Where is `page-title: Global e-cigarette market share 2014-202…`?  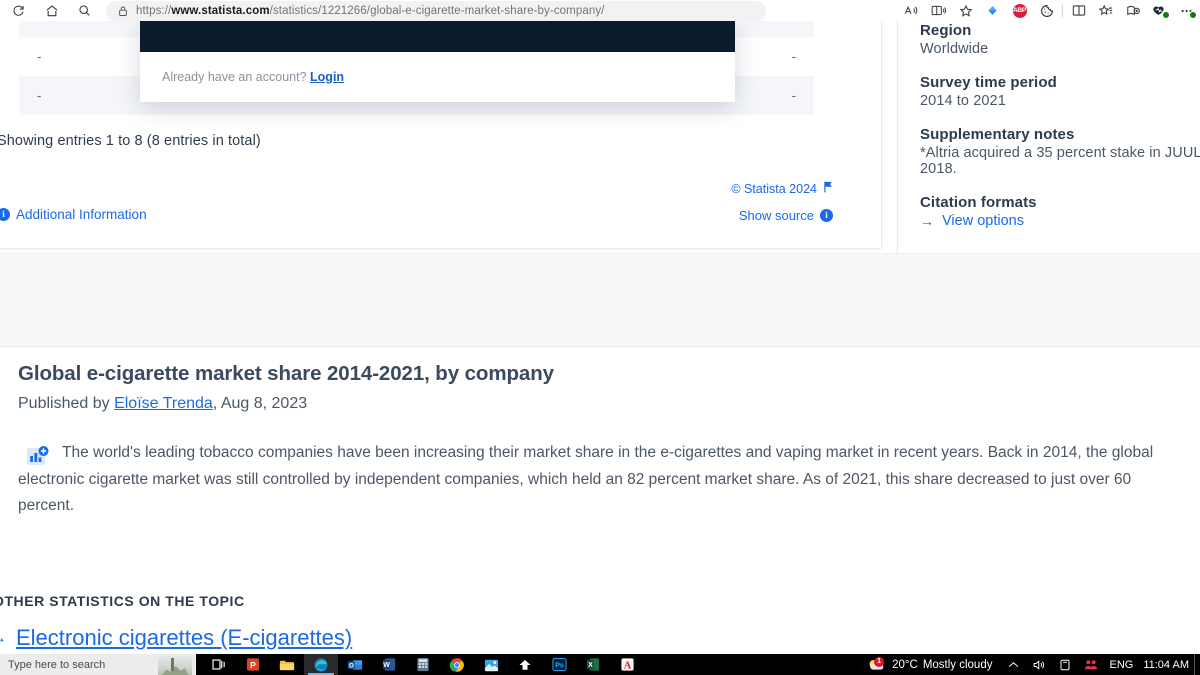
page-title: Global e-cigarette market share 2014-202… is located at coordinates (286, 373).